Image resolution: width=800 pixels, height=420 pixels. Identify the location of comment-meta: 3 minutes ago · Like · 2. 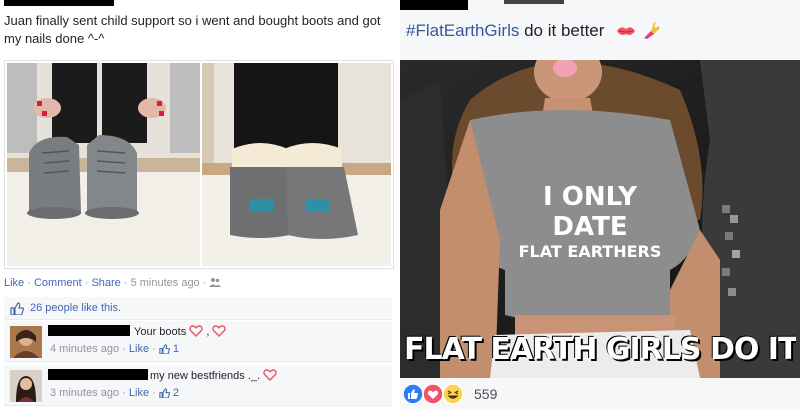
(115, 394).